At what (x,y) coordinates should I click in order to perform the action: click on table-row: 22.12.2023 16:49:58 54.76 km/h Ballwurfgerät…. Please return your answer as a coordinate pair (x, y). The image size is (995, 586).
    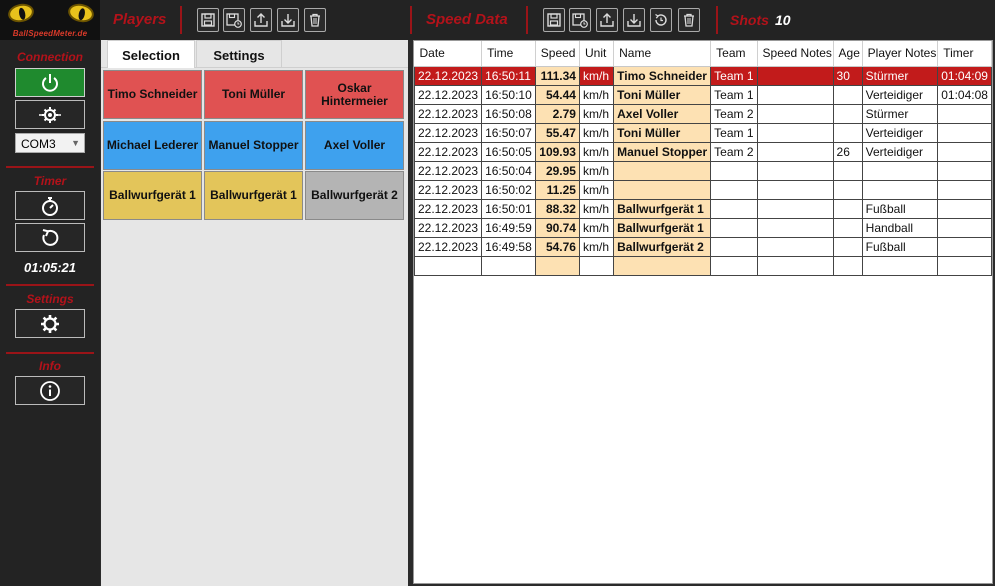
    Looking at the image, I should click on (703, 246).